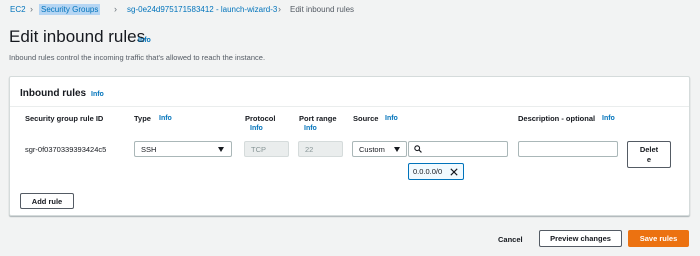 The height and width of the screenshot is (256, 700). What do you see at coordinates (510, 239) in the screenshot?
I see `cancel-button: Cancel` at bounding box center [510, 239].